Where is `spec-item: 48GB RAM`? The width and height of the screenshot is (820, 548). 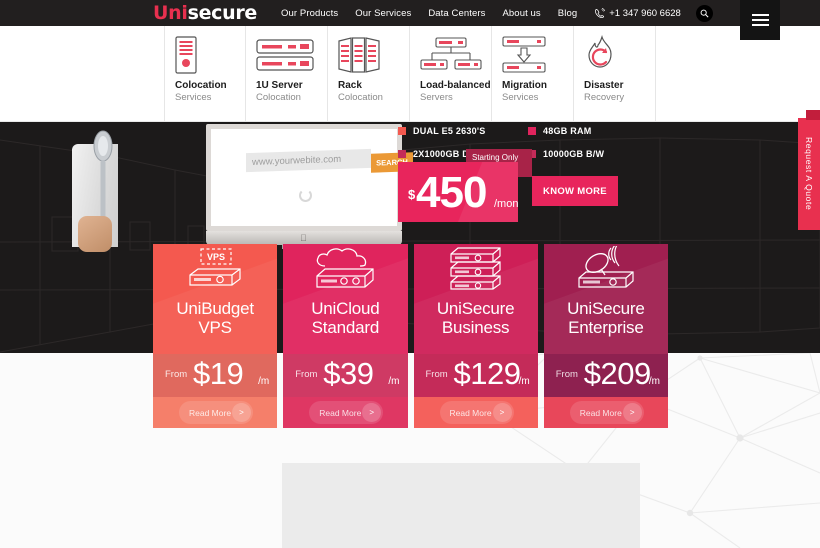 spec-item: 48GB RAM is located at coordinates (593, 131).